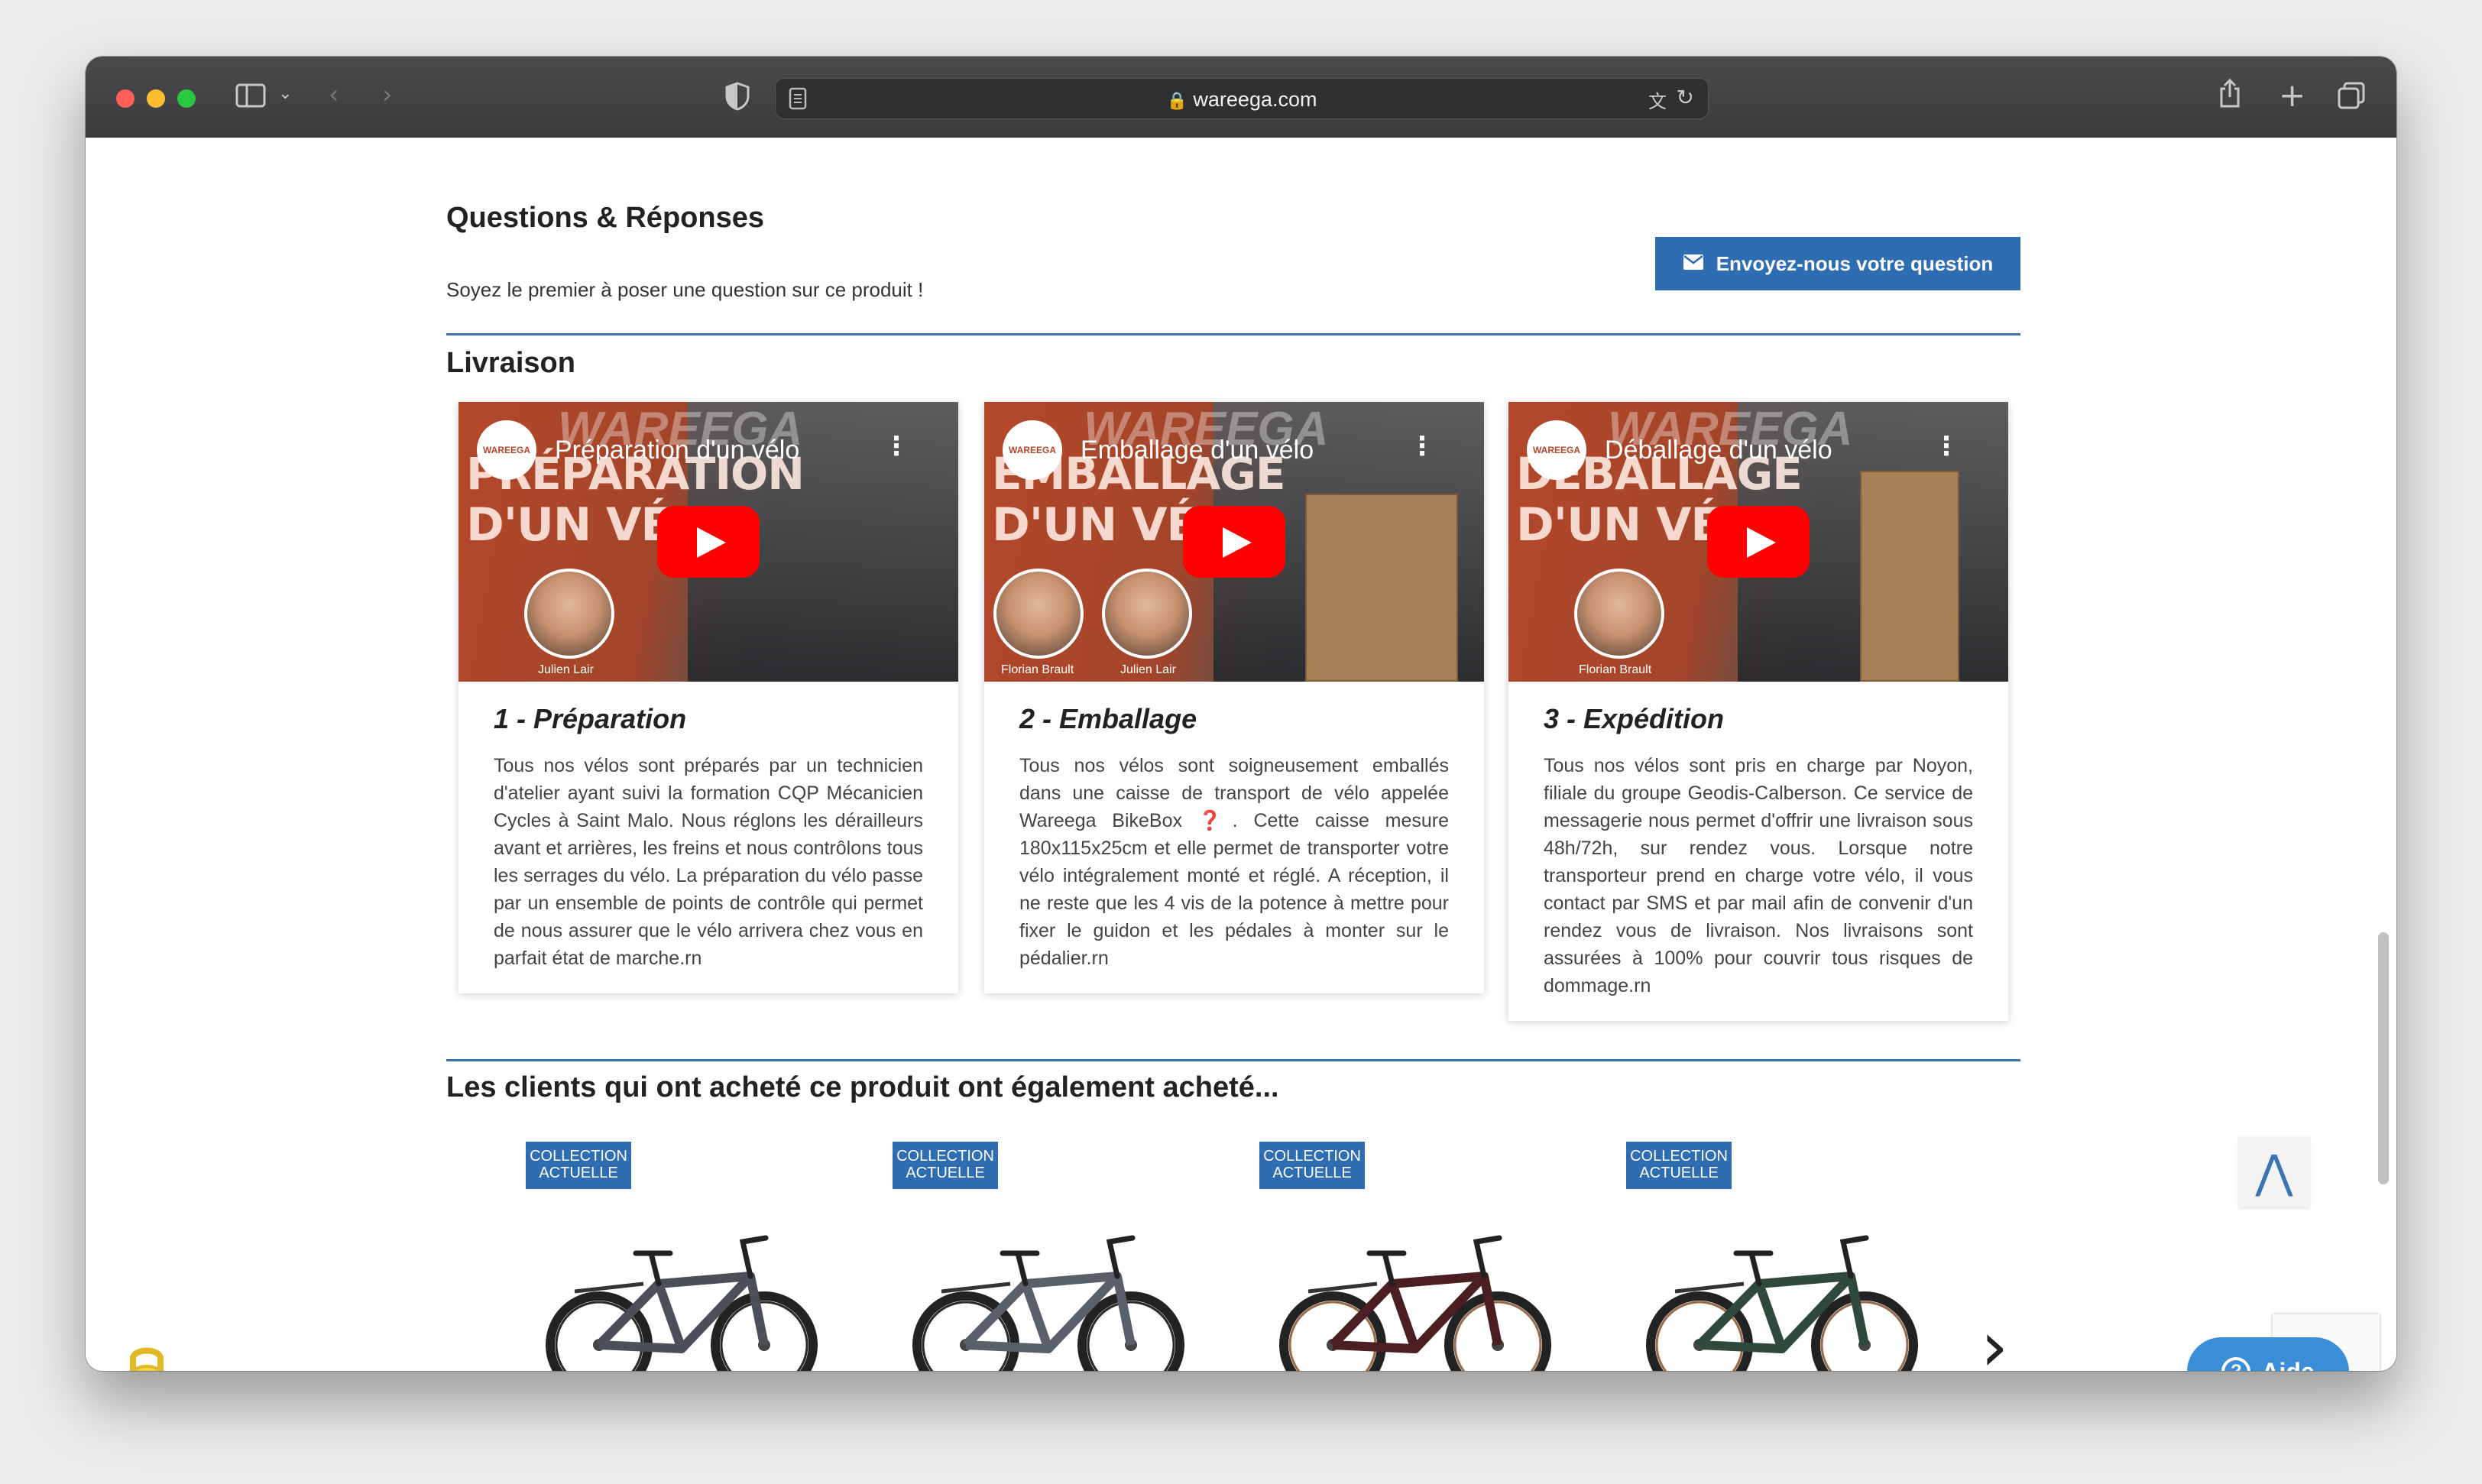  I want to click on livraison-title: Livraison, so click(510, 363).